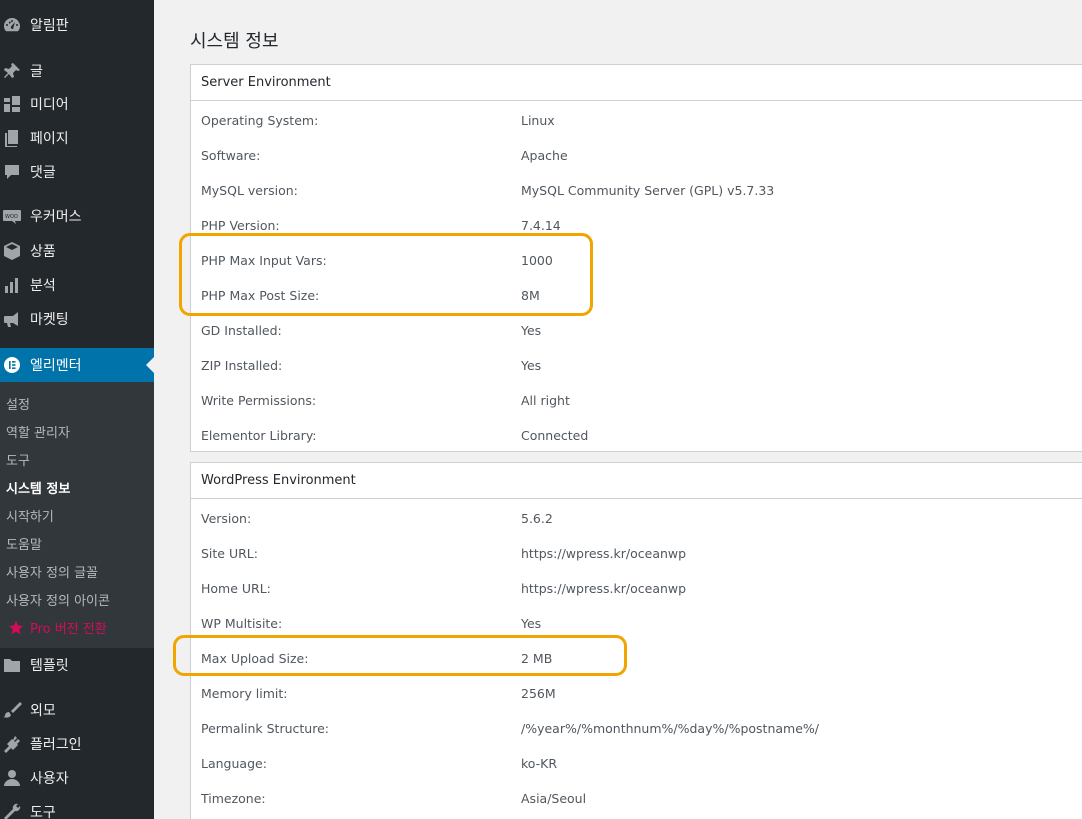  Describe the element at coordinates (24, 543) in the screenshot. I see `submenu-item-help: 도움말` at that location.